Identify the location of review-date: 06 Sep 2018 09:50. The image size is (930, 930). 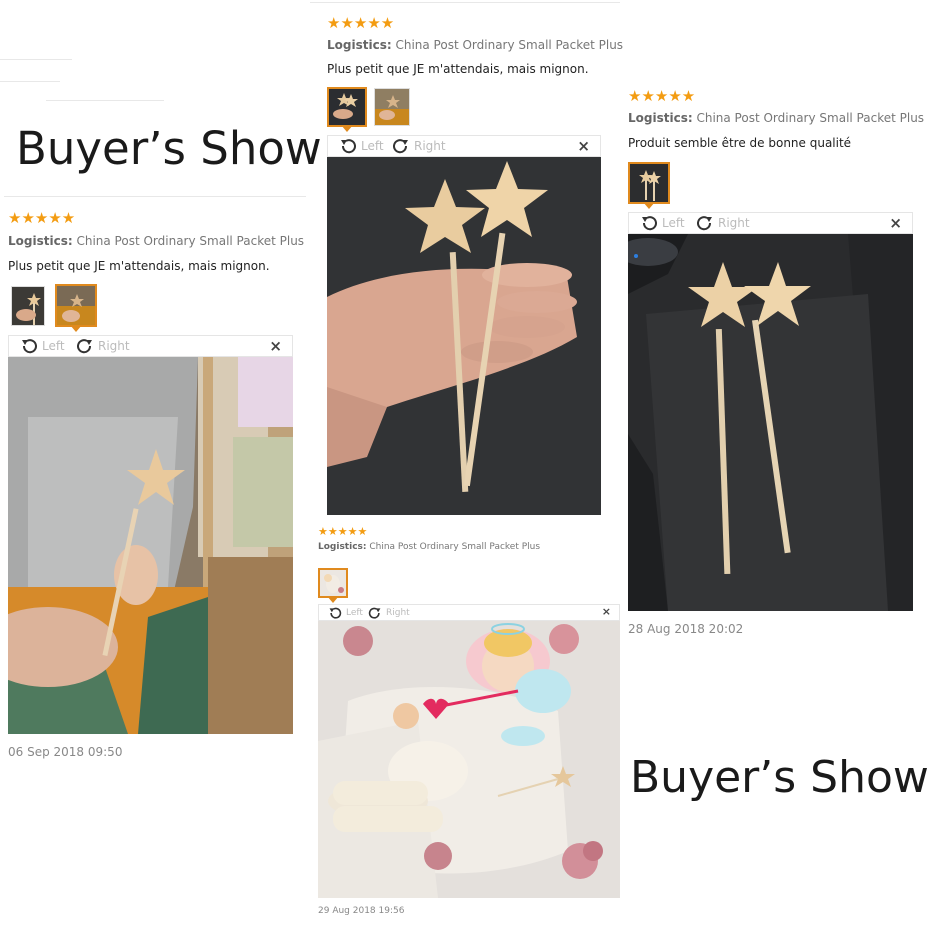
(65, 752).